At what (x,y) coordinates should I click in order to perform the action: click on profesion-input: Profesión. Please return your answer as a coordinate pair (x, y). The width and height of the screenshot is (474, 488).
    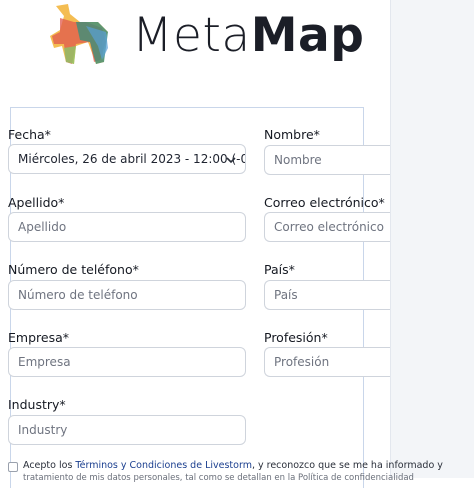
    Looking at the image, I should click on (327, 362).